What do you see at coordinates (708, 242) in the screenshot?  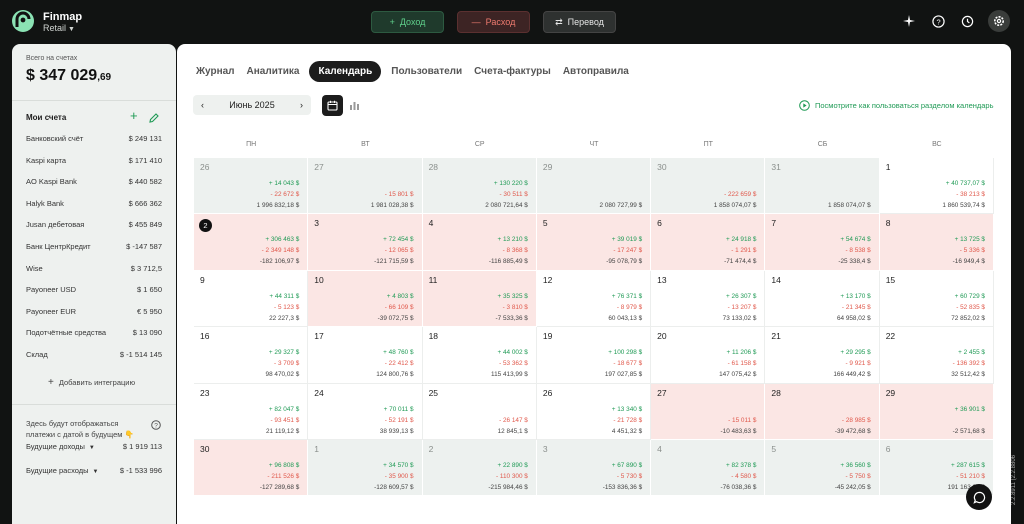 I see `calendar-day-cell: 6 + 24 918 $ - 1 291 $ -71 474,4 $` at bounding box center [708, 242].